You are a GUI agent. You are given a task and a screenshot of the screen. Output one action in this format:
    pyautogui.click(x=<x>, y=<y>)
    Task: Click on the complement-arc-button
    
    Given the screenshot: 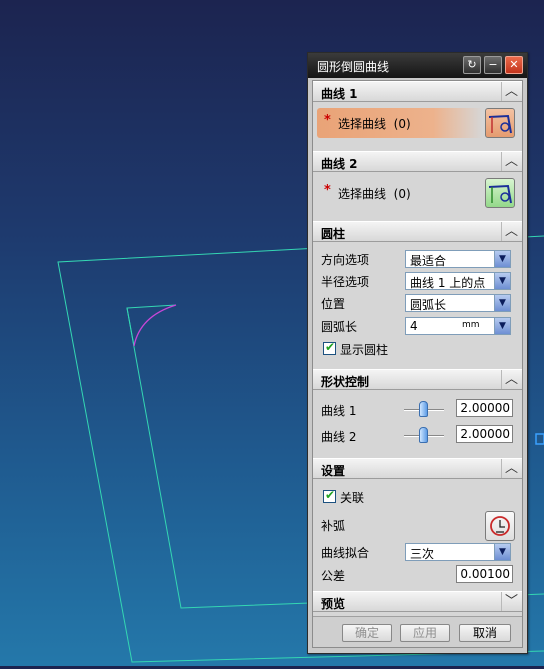 What is the action you would take?
    pyautogui.click(x=500, y=526)
    